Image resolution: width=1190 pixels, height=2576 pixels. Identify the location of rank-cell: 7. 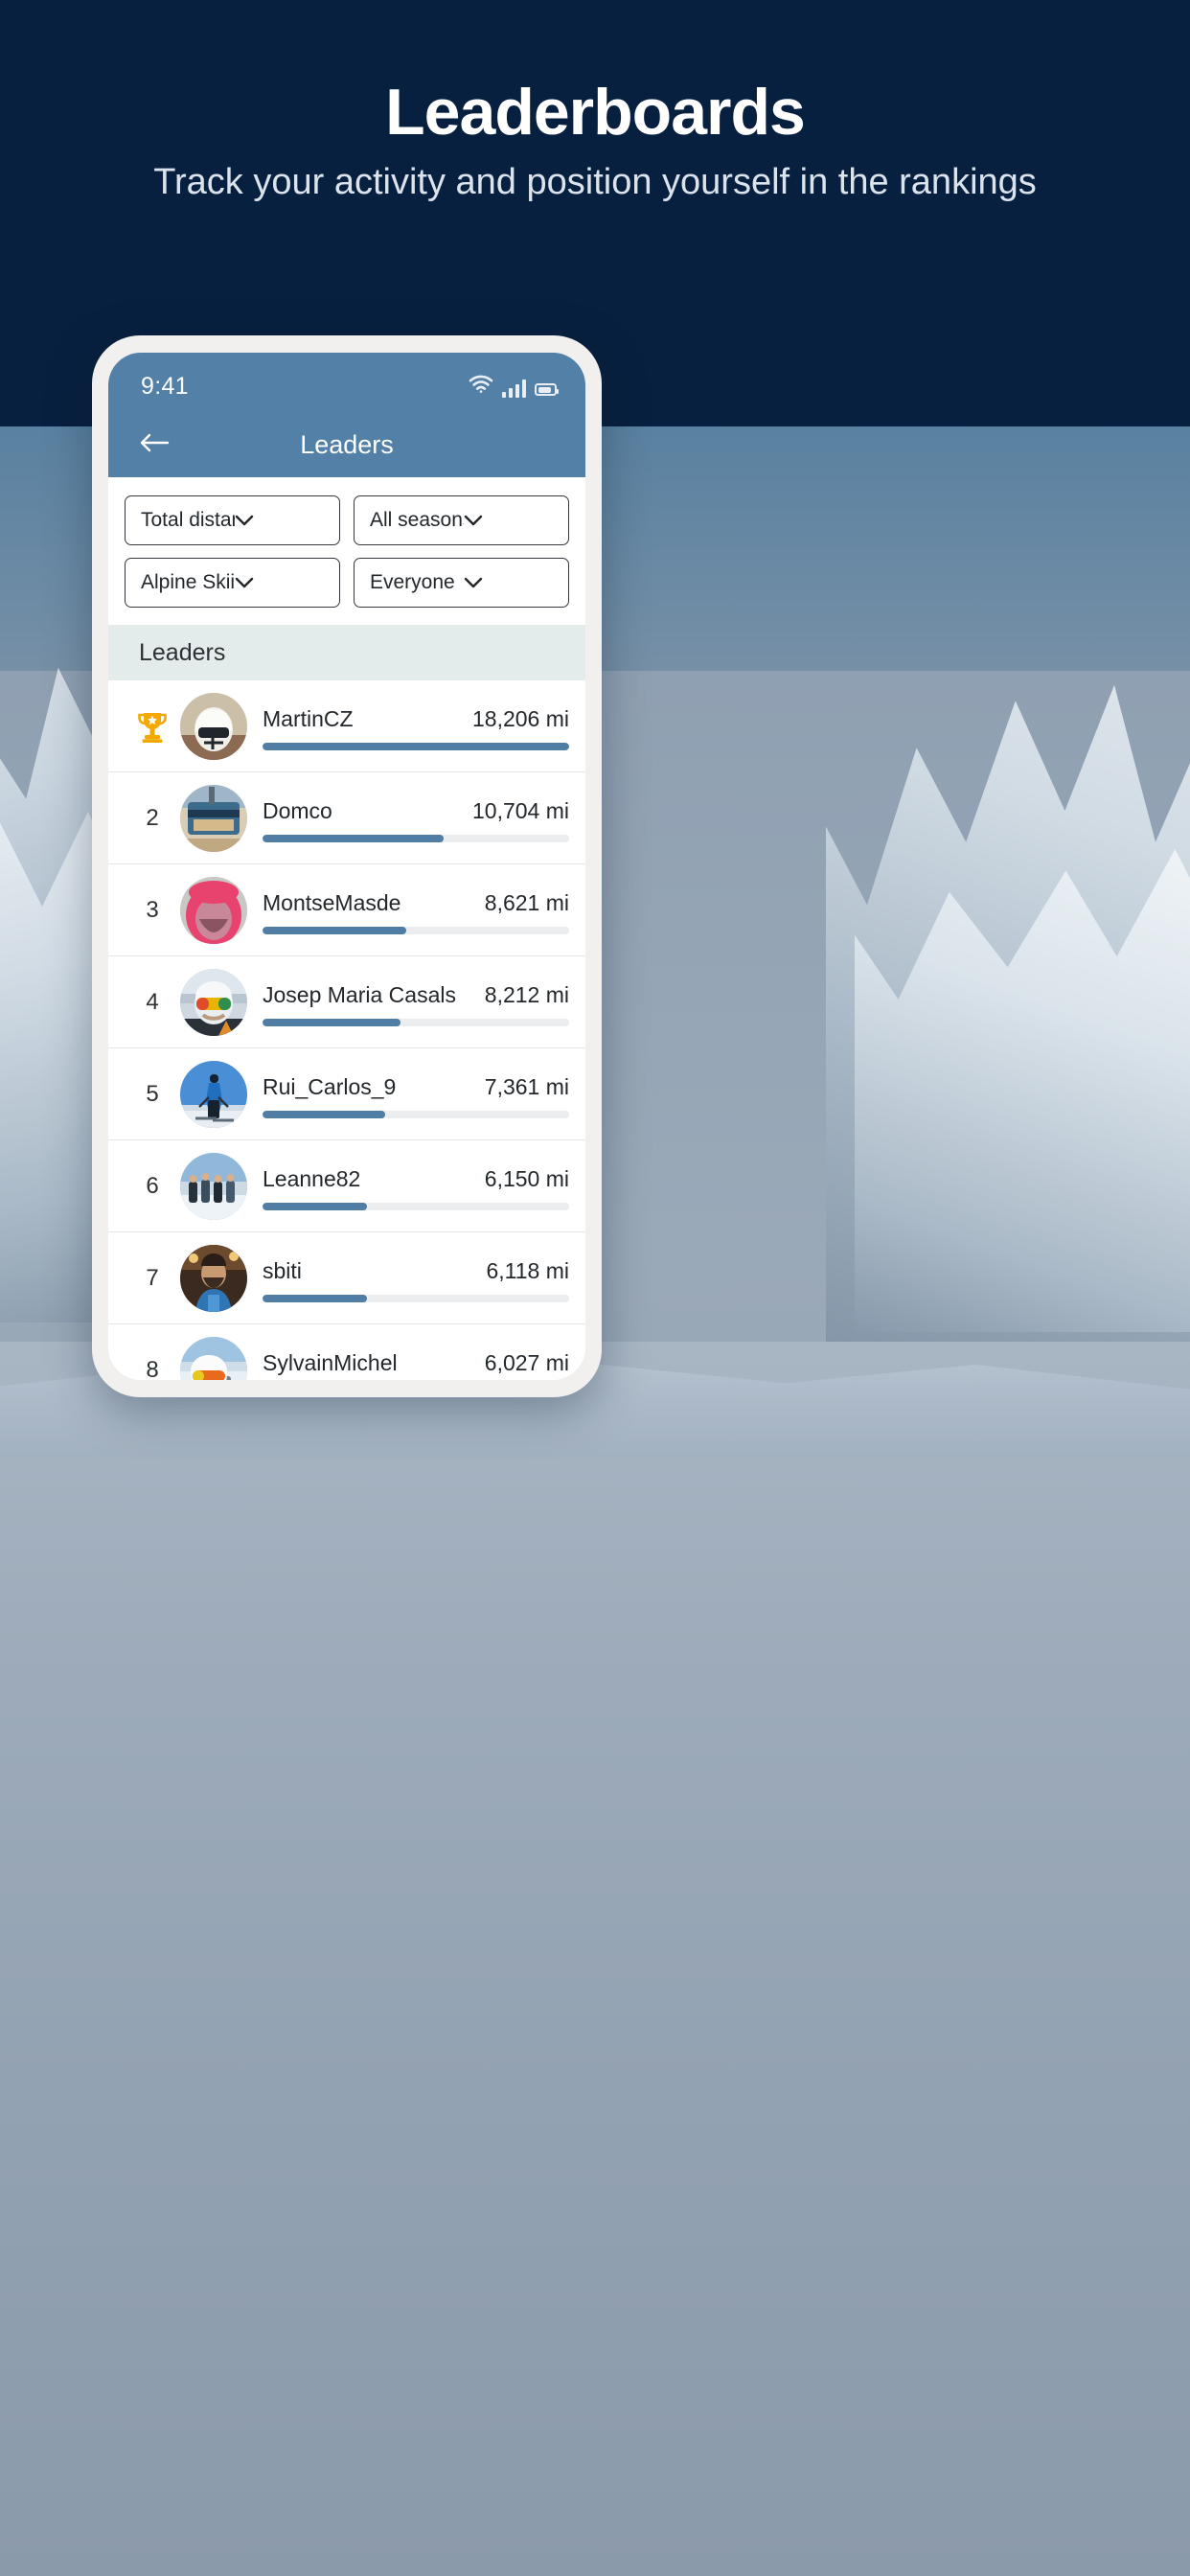
(152, 1278).